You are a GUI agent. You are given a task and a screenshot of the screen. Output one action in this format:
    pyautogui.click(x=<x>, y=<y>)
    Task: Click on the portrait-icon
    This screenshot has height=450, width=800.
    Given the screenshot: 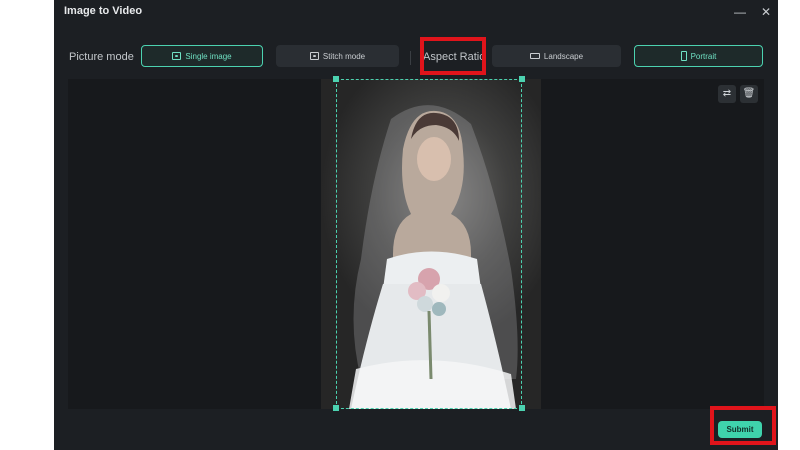 What is the action you would take?
    pyautogui.click(x=683, y=56)
    